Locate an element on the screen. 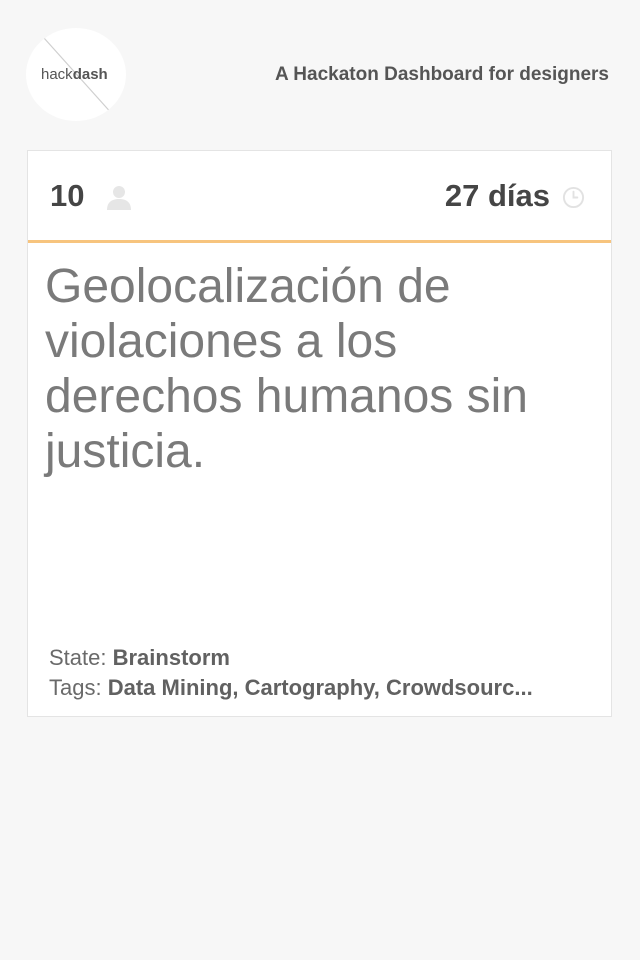 The width and height of the screenshot is (640, 960). time-left: 27 días is located at coordinates (497, 195).